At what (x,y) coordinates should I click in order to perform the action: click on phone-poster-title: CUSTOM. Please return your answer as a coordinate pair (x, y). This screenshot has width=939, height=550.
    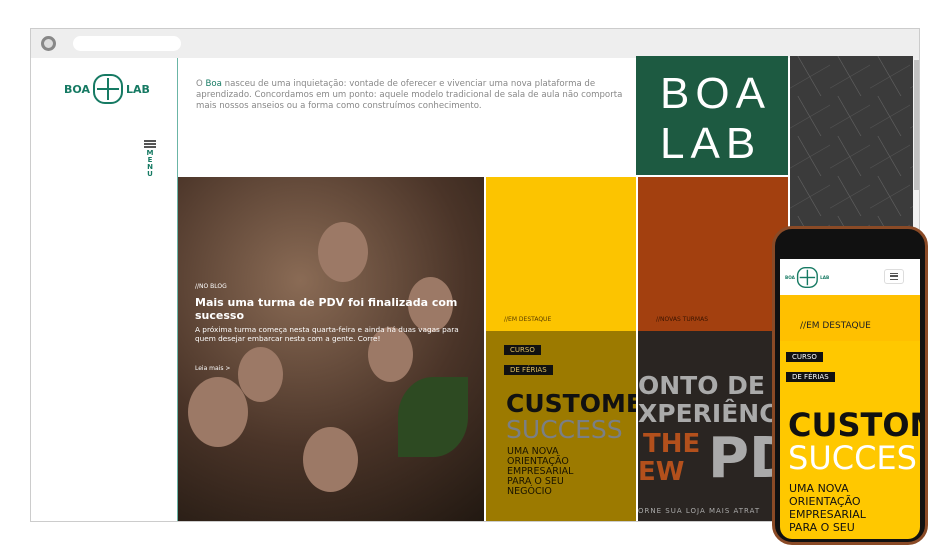
    Looking at the image, I should click on (854, 425).